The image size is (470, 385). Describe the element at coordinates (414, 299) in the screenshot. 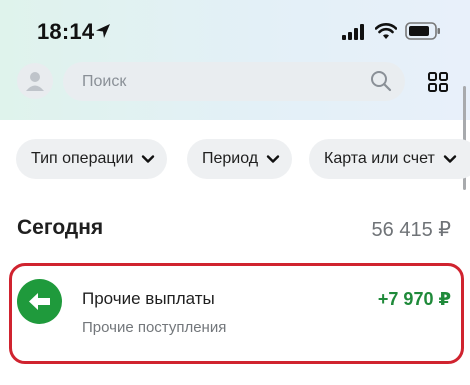

I see `operation-amount: +7 970 ₽` at that location.